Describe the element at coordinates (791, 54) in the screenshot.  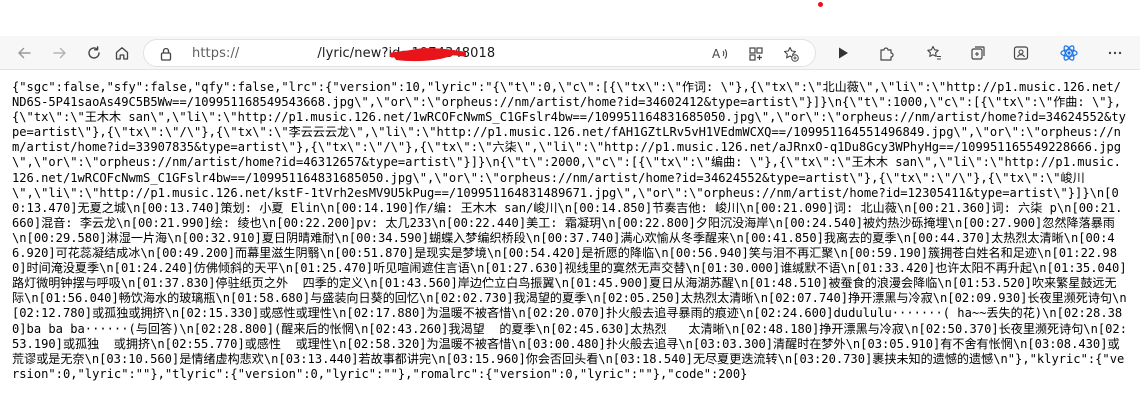
I see `add-favorite-icon` at that location.